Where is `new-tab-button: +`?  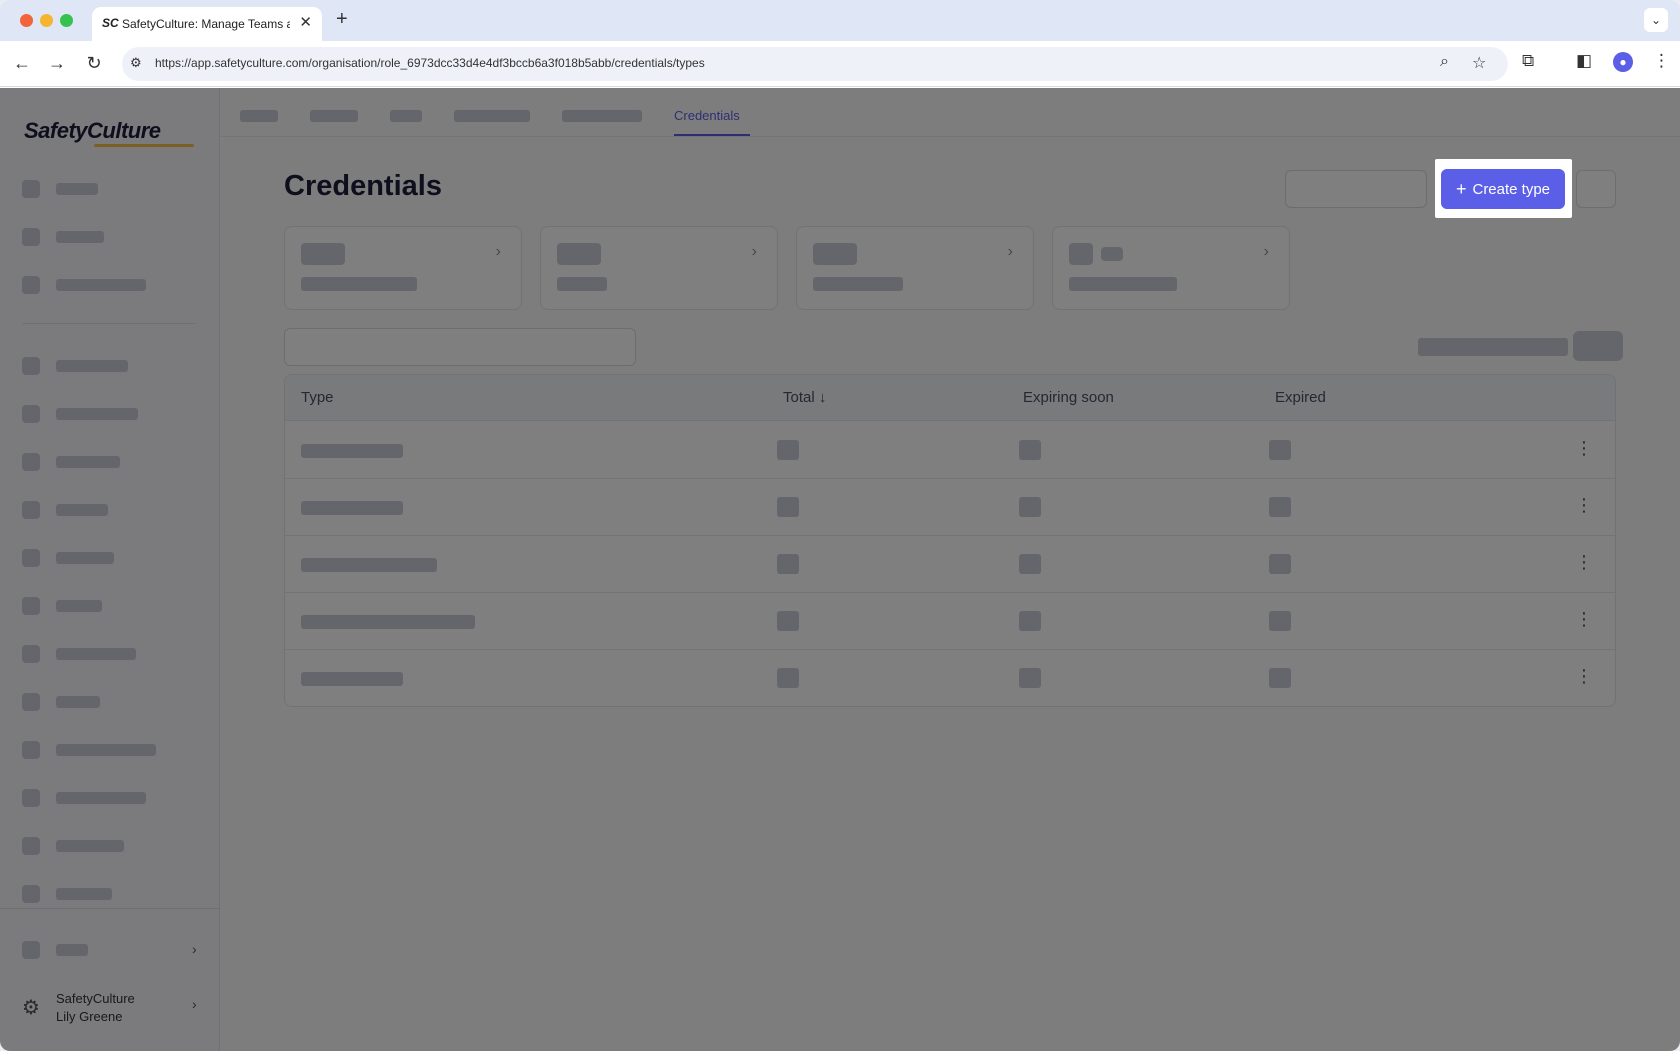
new-tab-button: + is located at coordinates (342, 19).